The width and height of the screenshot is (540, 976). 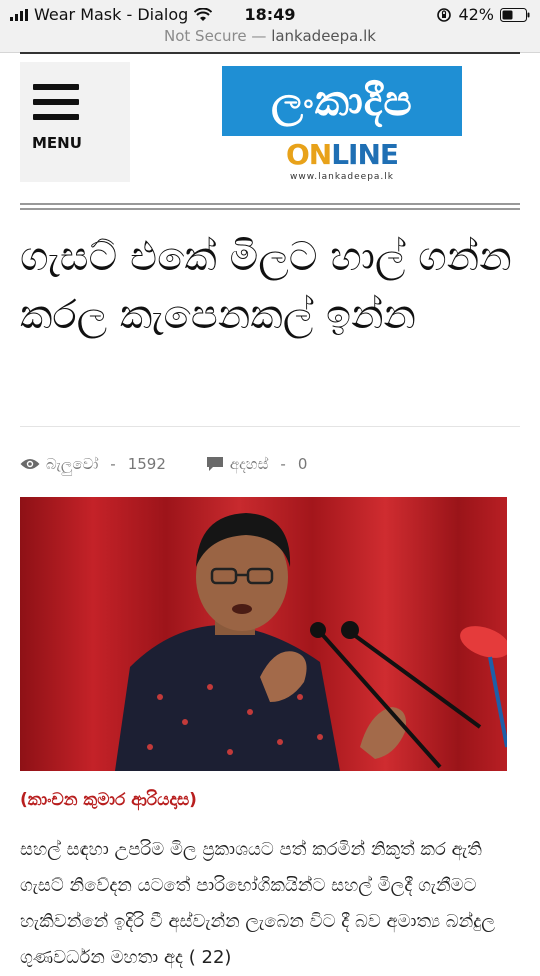 I want to click on logo-online-on: ON, so click(x=308, y=154).